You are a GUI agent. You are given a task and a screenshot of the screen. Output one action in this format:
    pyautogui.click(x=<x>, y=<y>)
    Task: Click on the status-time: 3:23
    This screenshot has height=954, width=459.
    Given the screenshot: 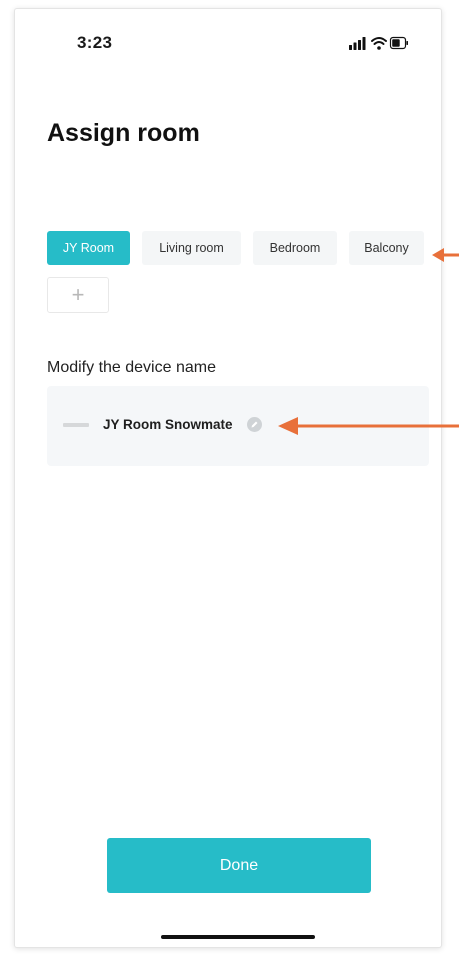 What is the action you would take?
    pyautogui.click(x=95, y=42)
    